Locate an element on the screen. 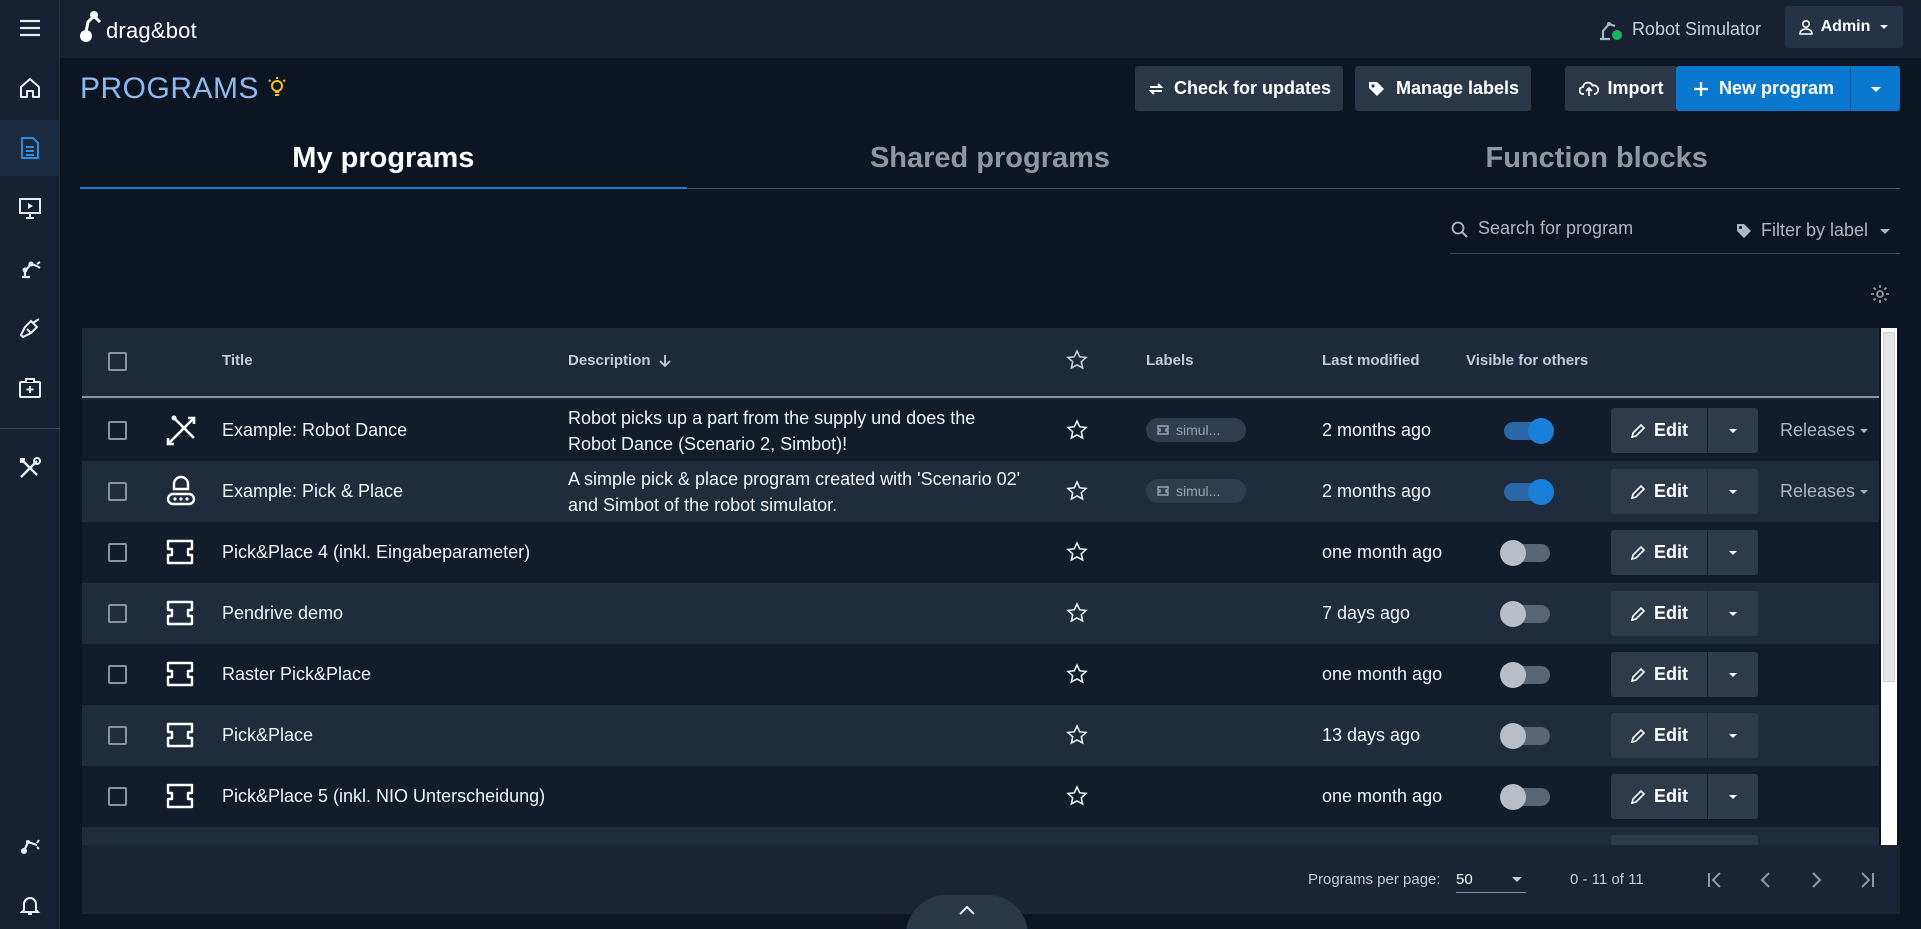  table-scrollbar-thumb is located at coordinates (1889, 507).